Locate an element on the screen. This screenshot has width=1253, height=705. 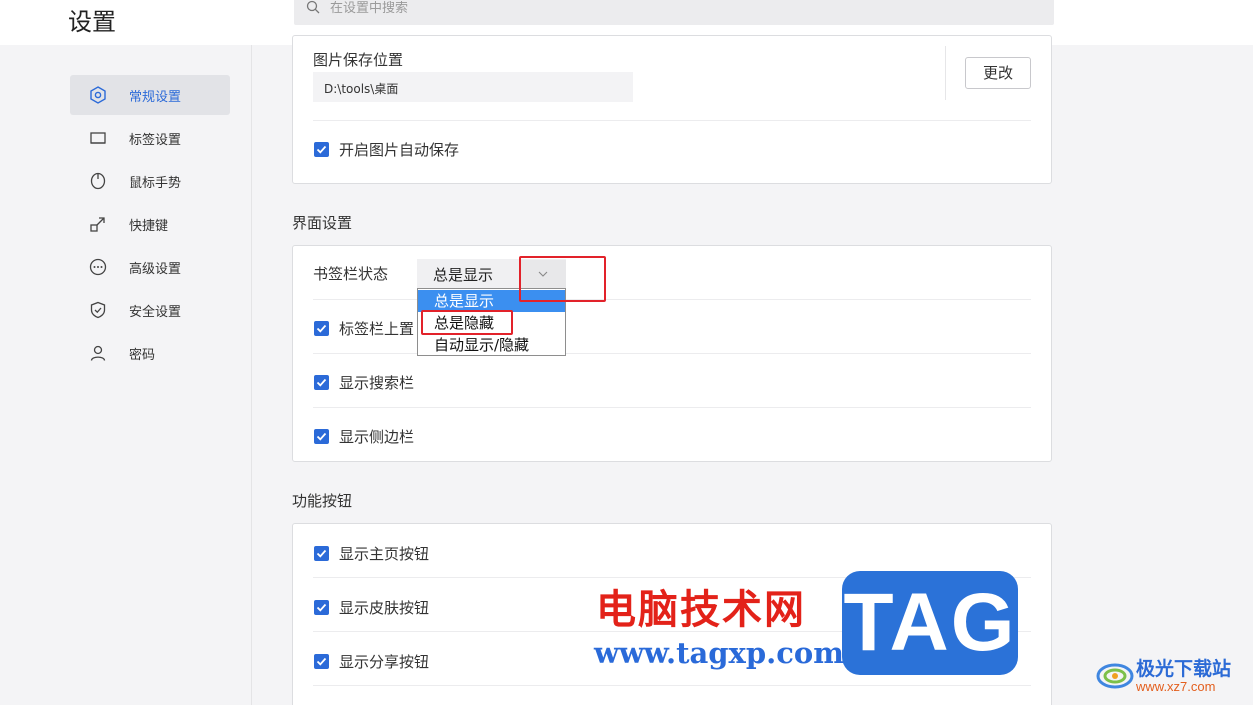
sidebar-item-label: 密码 is located at coordinates (142, 355).